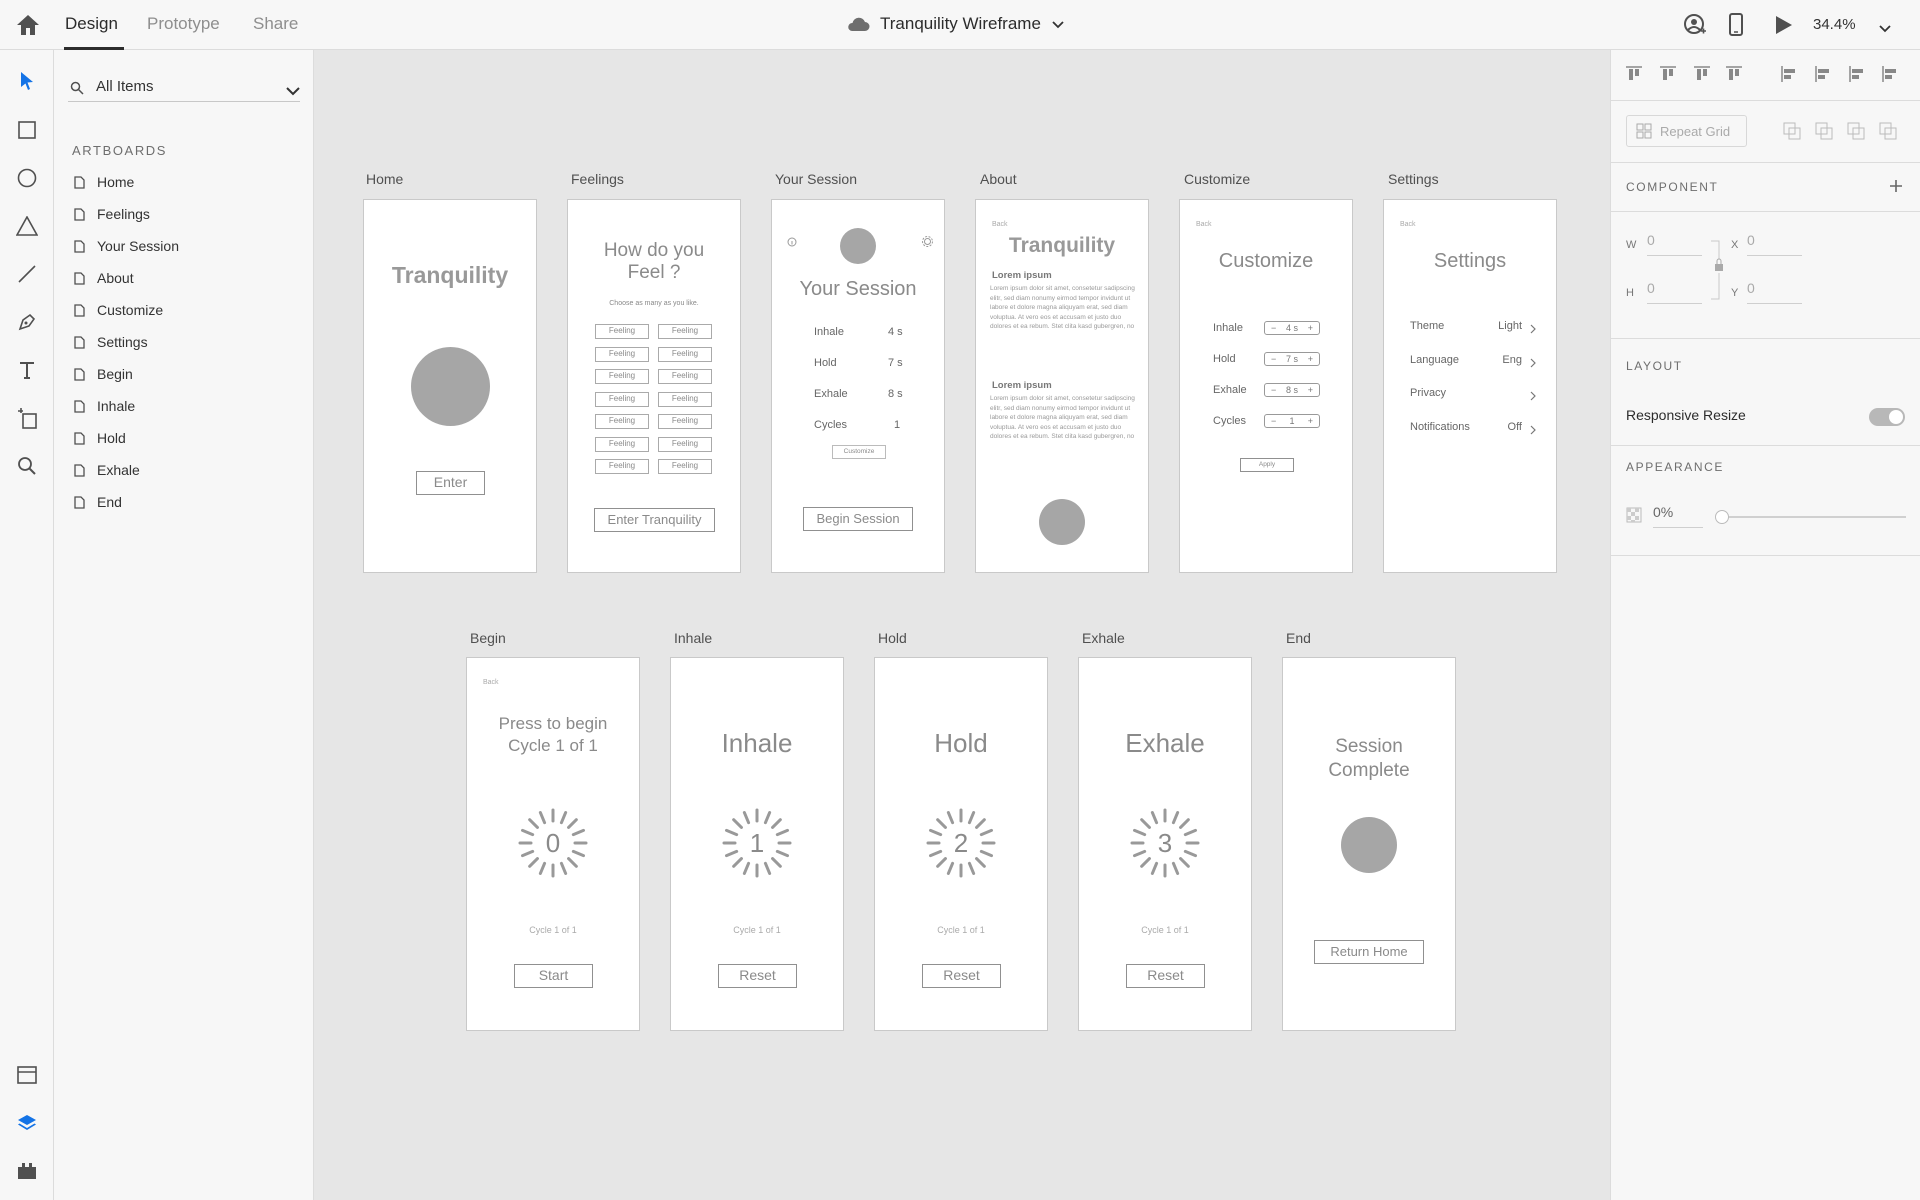 This screenshot has width=1920, height=1200. What do you see at coordinates (1695, 25) in the screenshot?
I see `user-icon` at bounding box center [1695, 25].